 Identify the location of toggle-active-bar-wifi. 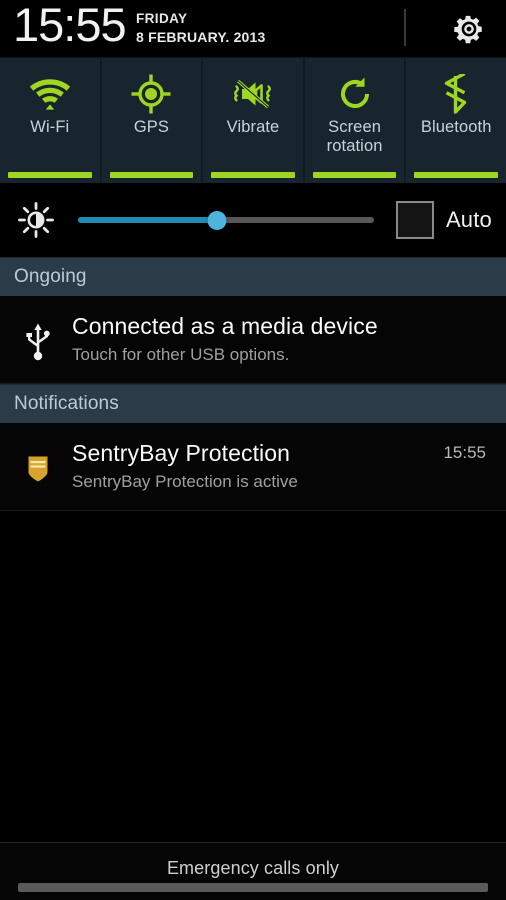
(50, 175).